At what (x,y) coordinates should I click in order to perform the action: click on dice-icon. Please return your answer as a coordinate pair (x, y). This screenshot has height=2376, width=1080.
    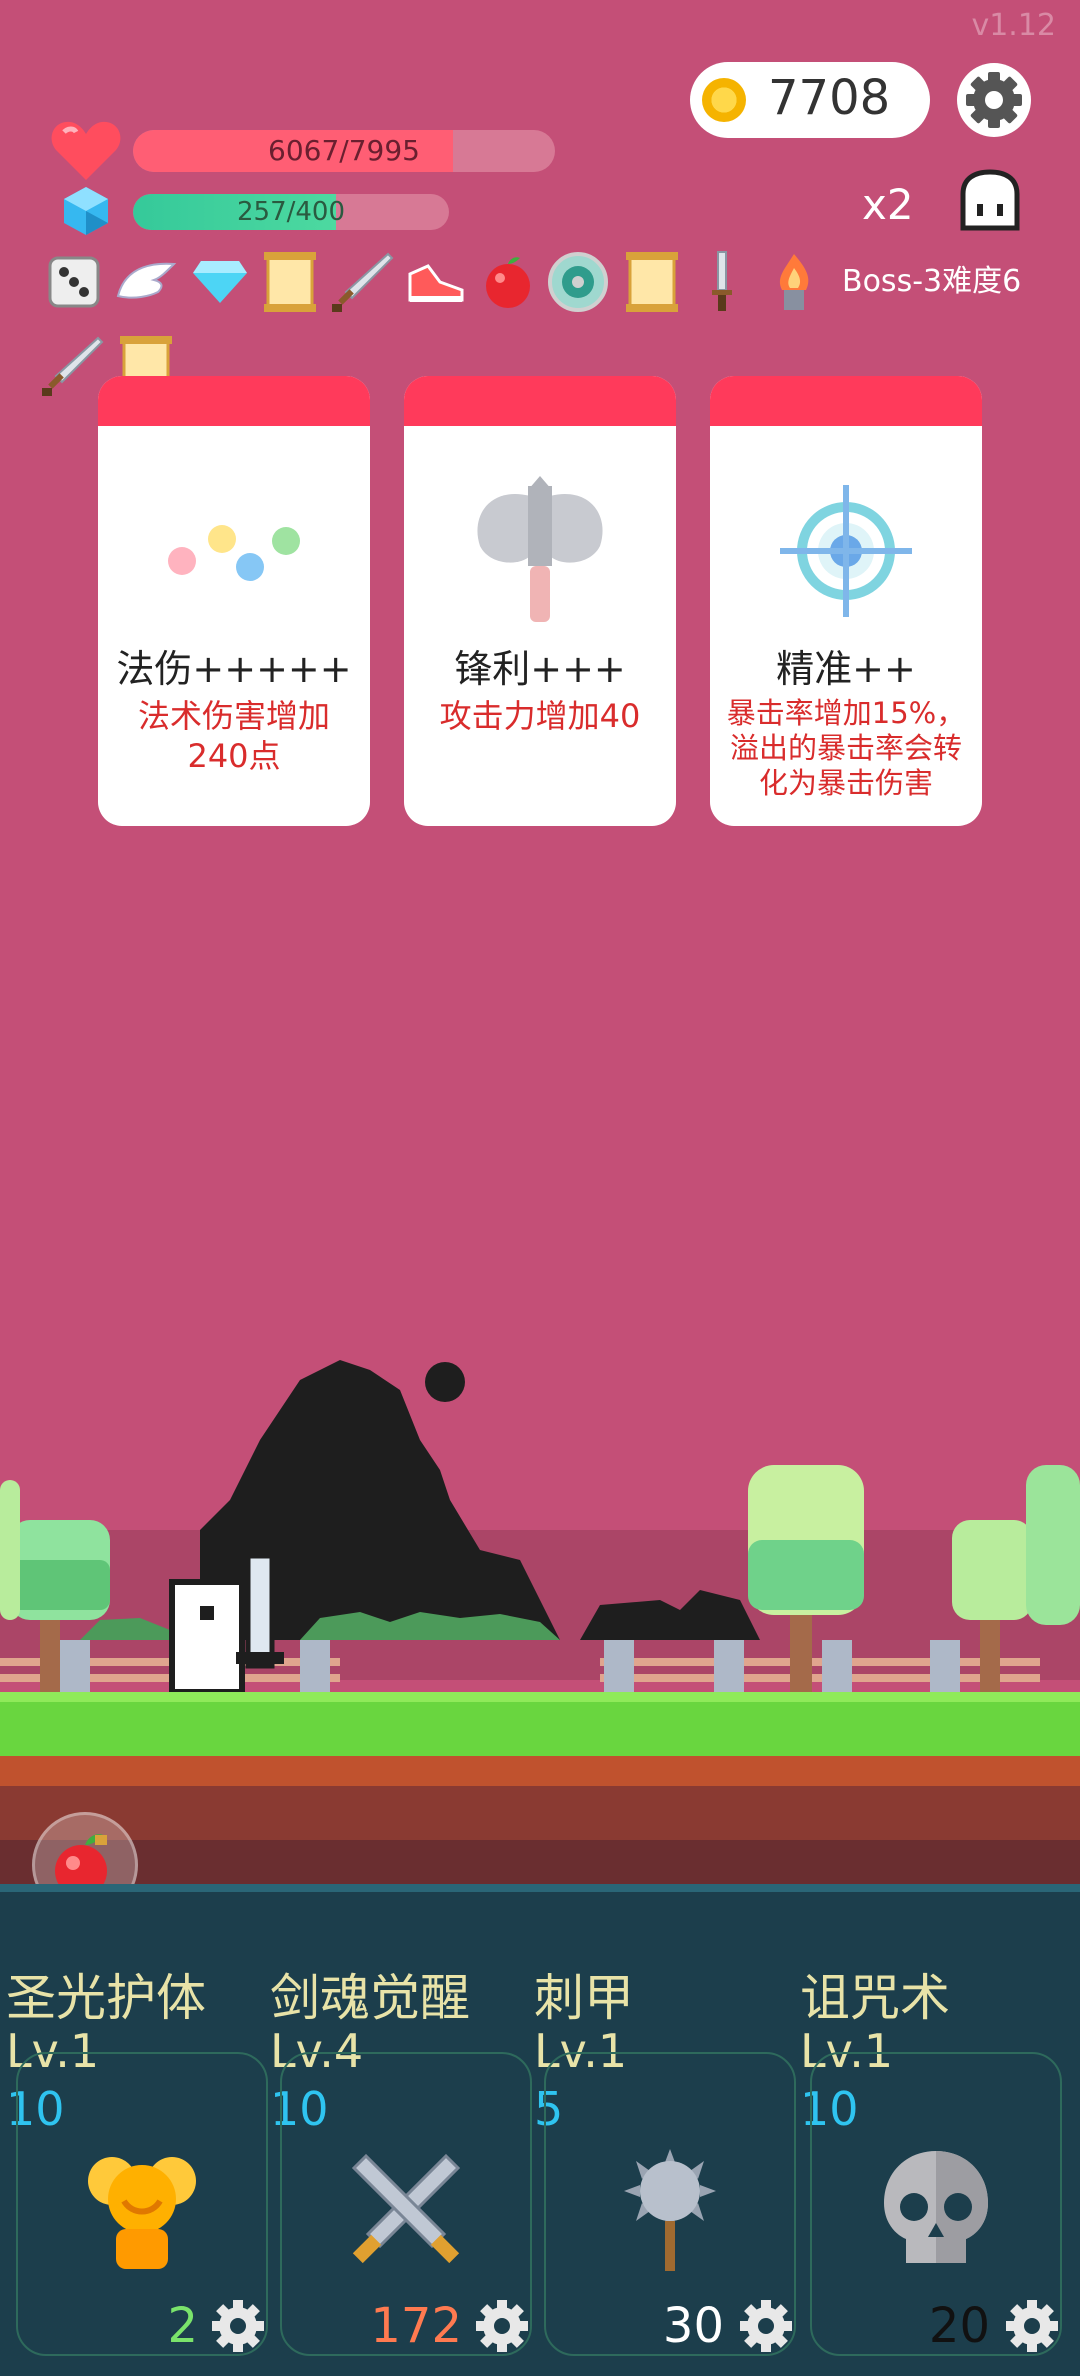
    Looking at the image, I should click on (74, 282).